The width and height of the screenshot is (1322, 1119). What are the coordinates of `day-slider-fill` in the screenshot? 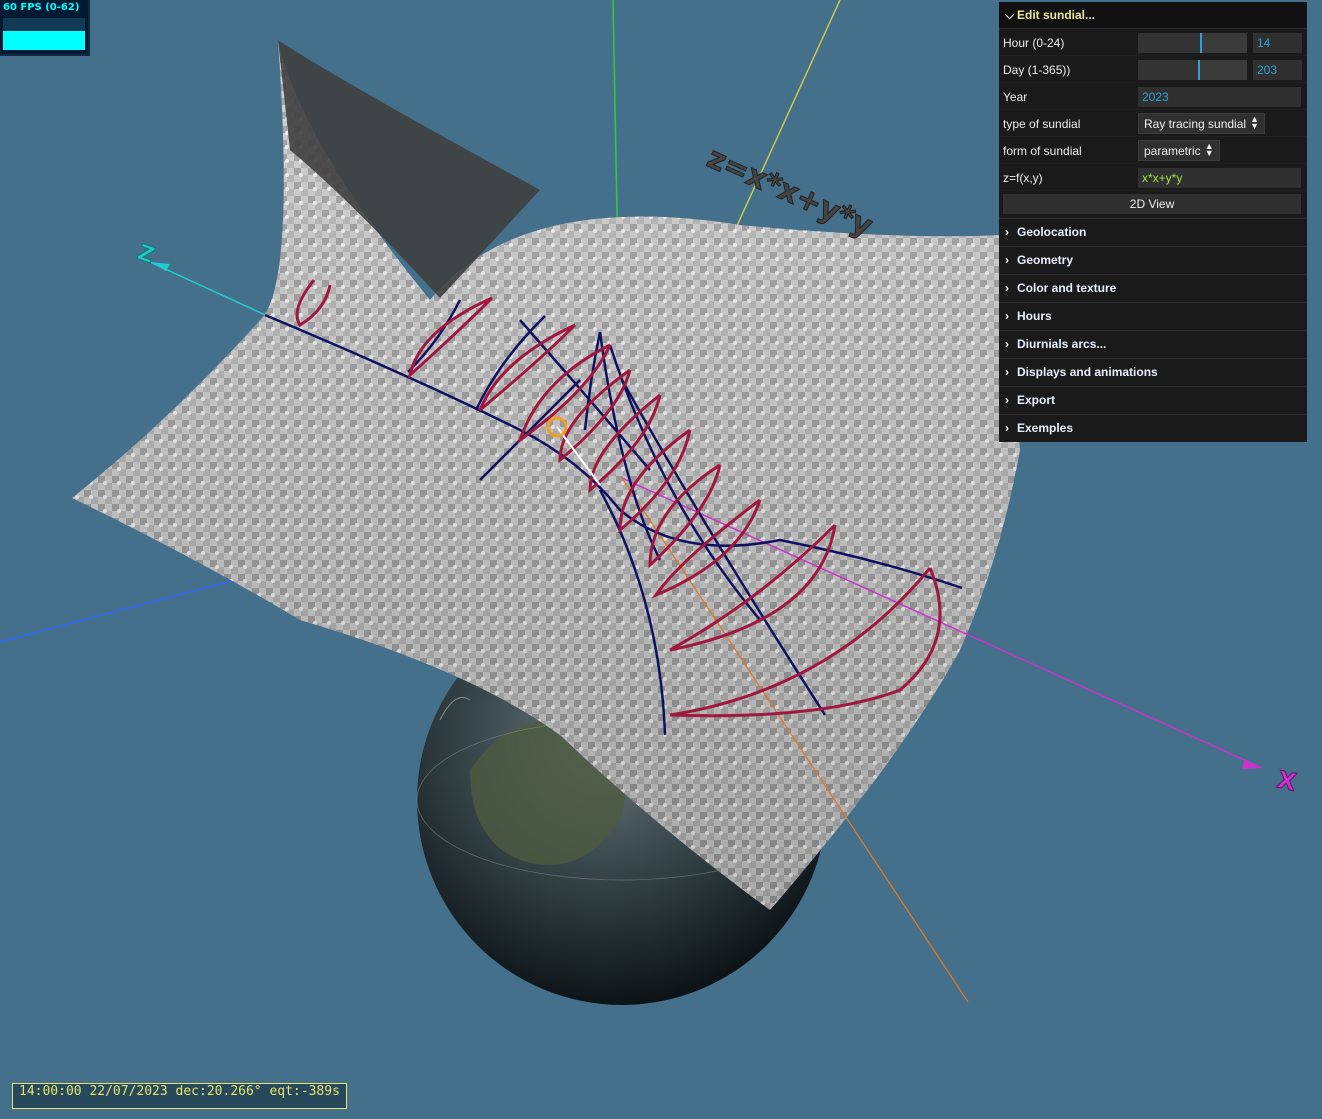 It's located at (1169, 70).